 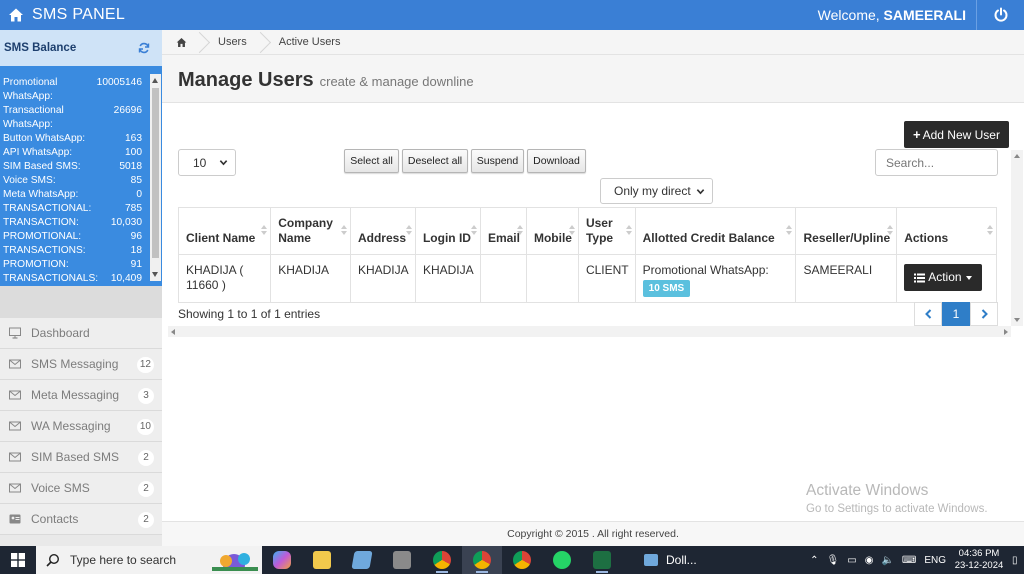 I want to click on language-indicator: ENG, so click(x=935, y=560).